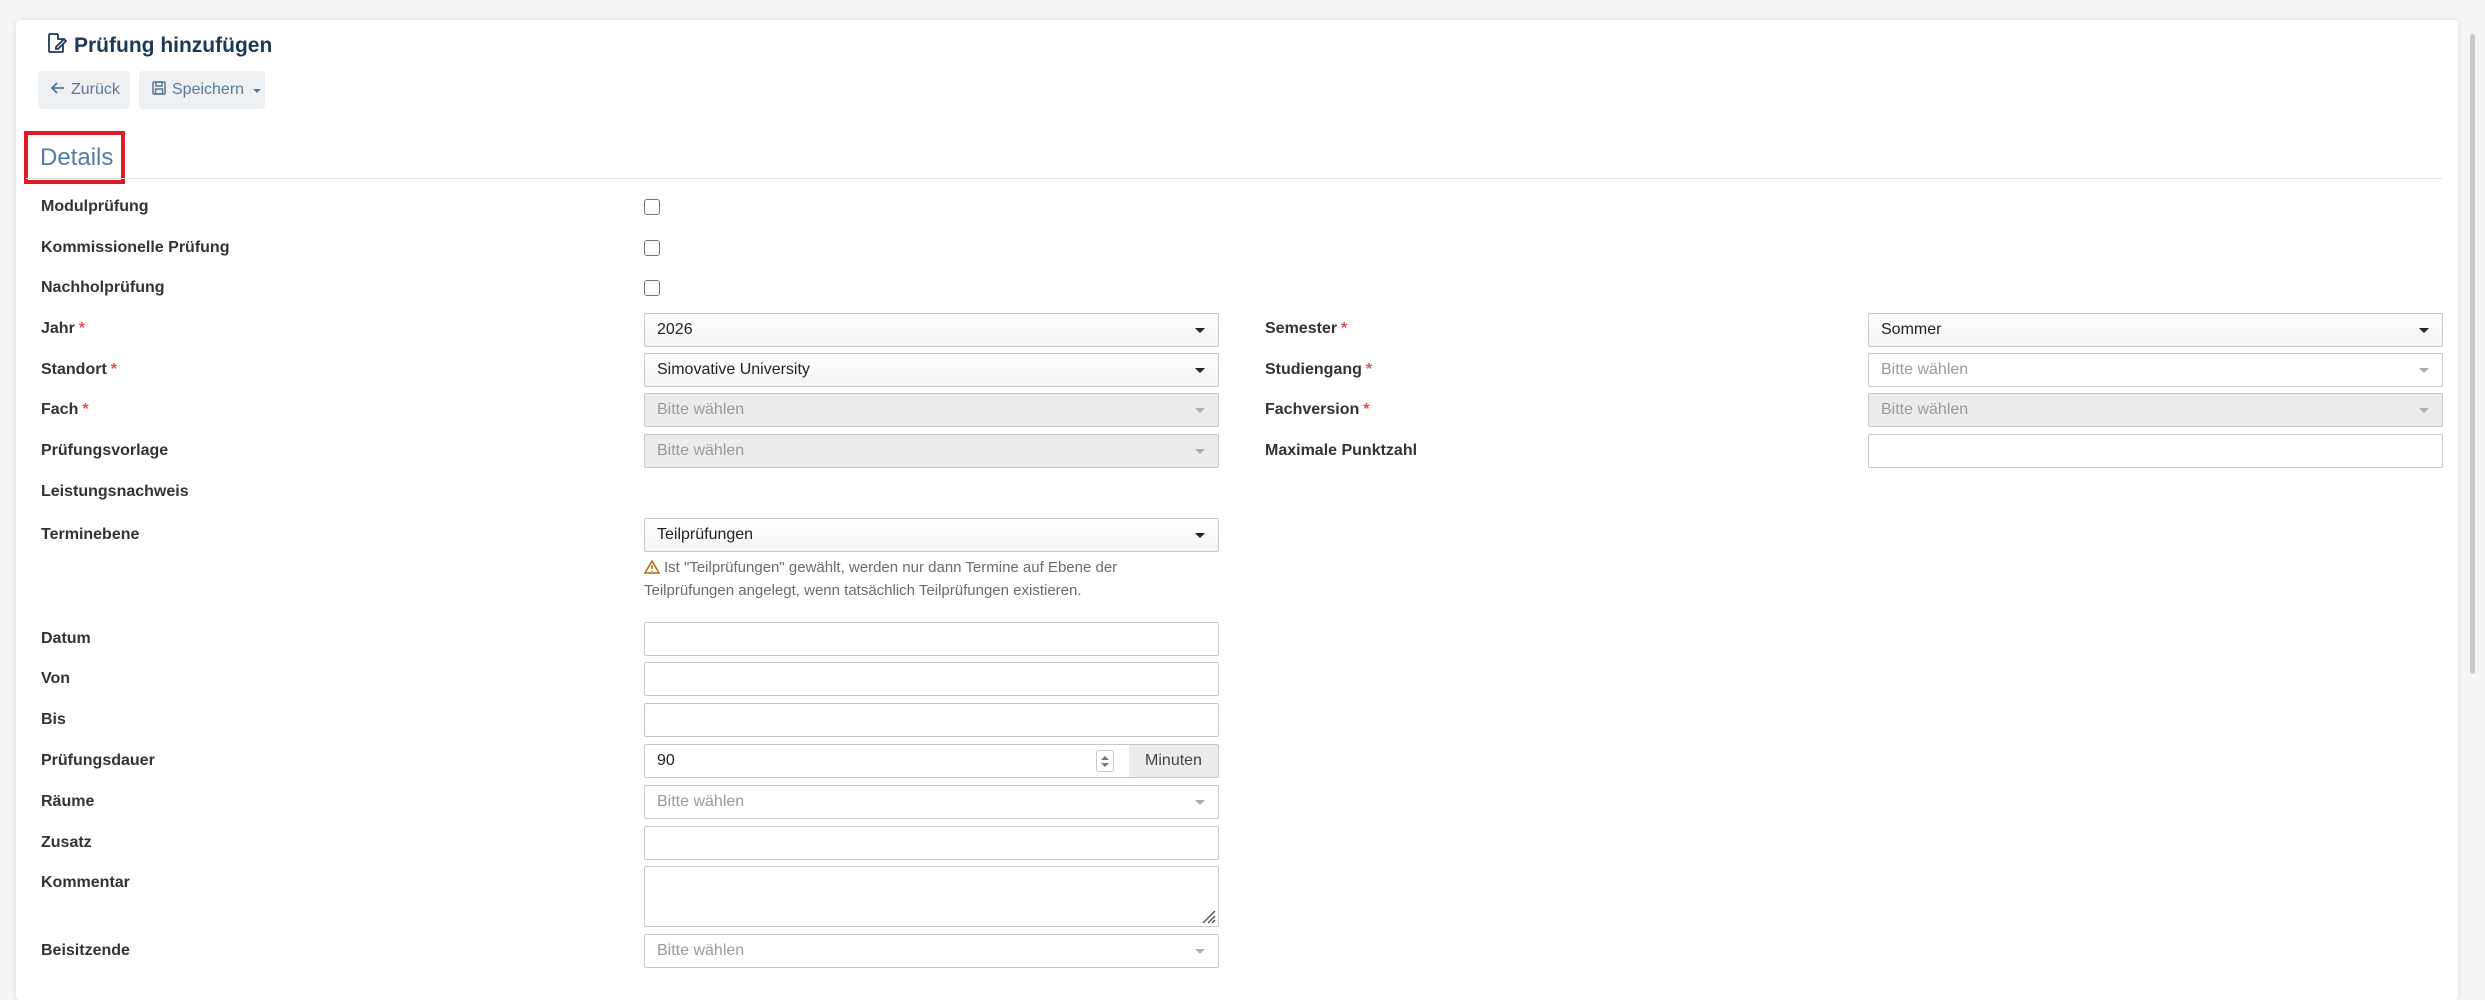  What do you see at coordinates (53, 719) in the screenshot?
I see `bis-label: Bis` at bounding box center [53, 719].